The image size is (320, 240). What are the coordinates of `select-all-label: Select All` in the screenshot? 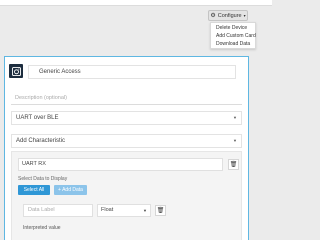 It's located at (34, 190).